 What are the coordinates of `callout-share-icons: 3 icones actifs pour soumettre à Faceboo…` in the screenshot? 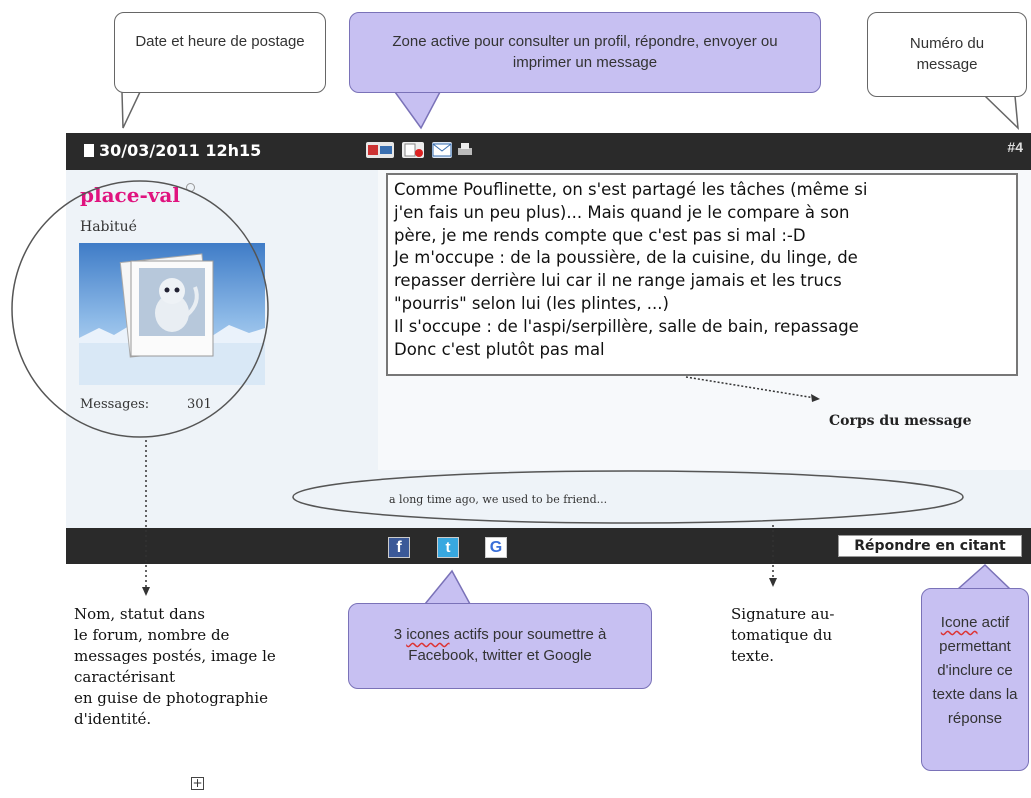 It's located at (500, 646).